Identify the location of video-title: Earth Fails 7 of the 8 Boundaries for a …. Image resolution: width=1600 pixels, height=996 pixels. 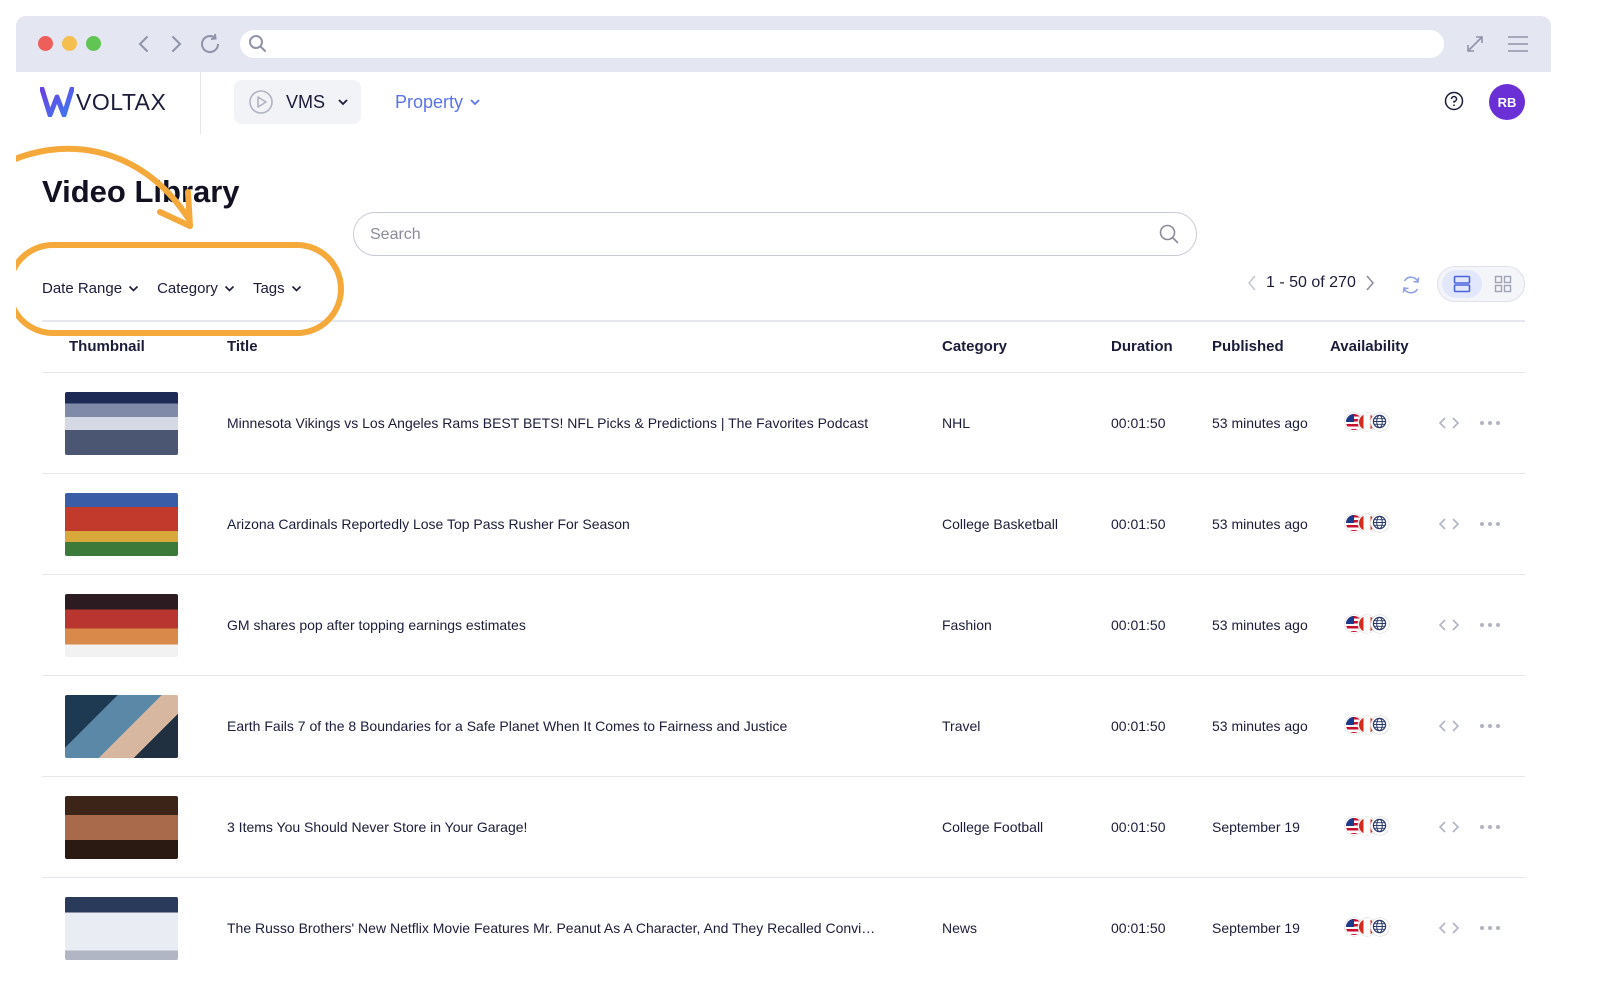
(552, 726).